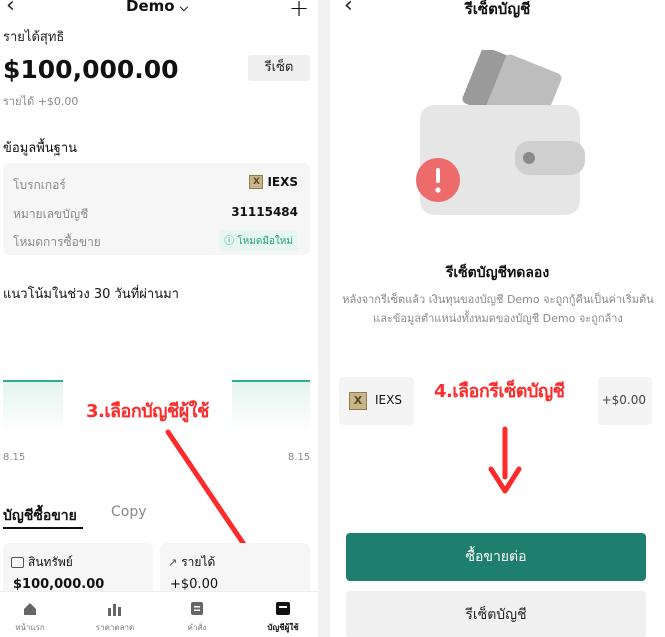  What do you see at coordinates (40, 516) in the screenshot?
I see `tab-trading-account: บัญชีซื้อขาย` at bounding box center [40, 516].